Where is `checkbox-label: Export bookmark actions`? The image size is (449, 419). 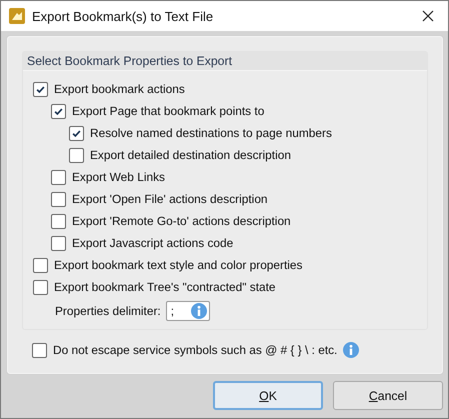
checkbox-label: Export bookmark actions is located at coordinates (119, 89).